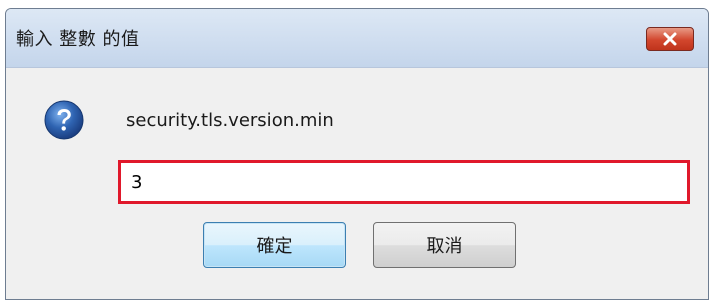 This screenshot has height=300, width=709. What do you see at coordinates (404, 182) in the screenshot?
I see `integer-value-input` at bounding box center [404, 182].